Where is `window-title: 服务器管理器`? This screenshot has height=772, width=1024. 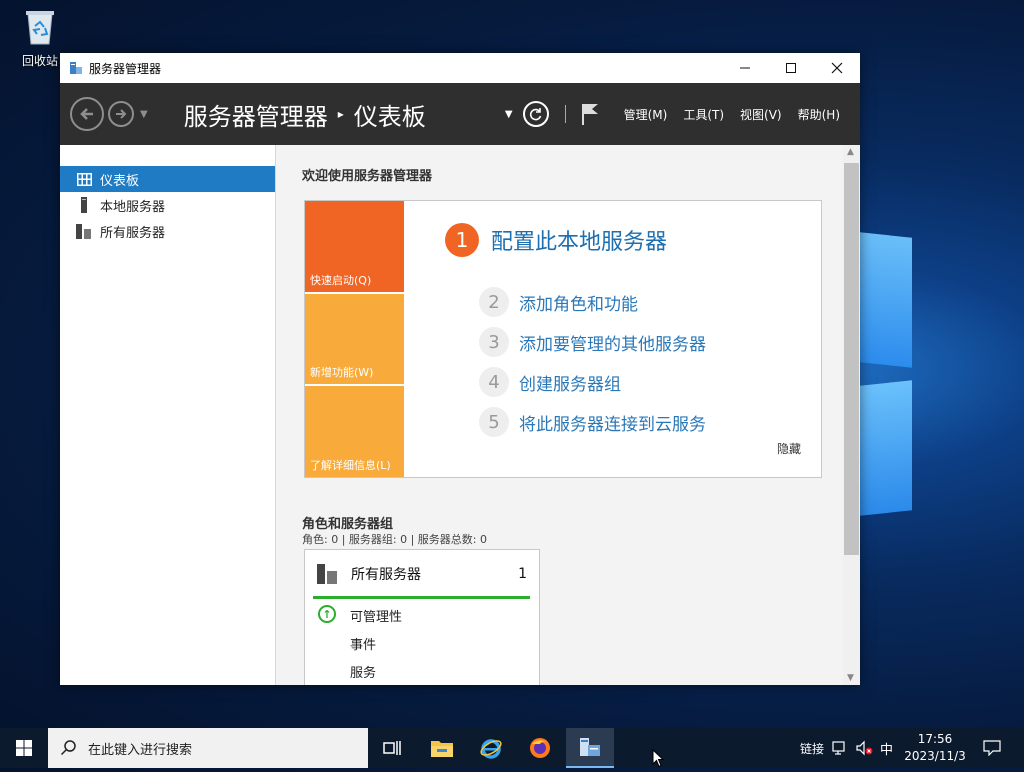 window-title: 服务器管理器 is located at coordinates (125, 68).